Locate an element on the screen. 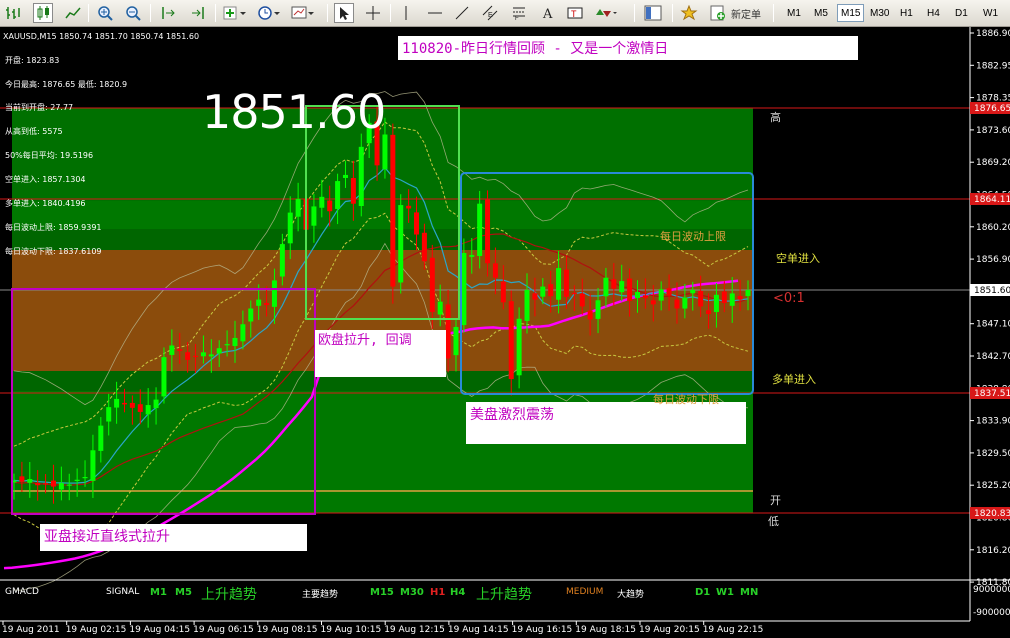 This screenshot has width=1010, height=638. svg-text: A is located at coordinates (547, 14).